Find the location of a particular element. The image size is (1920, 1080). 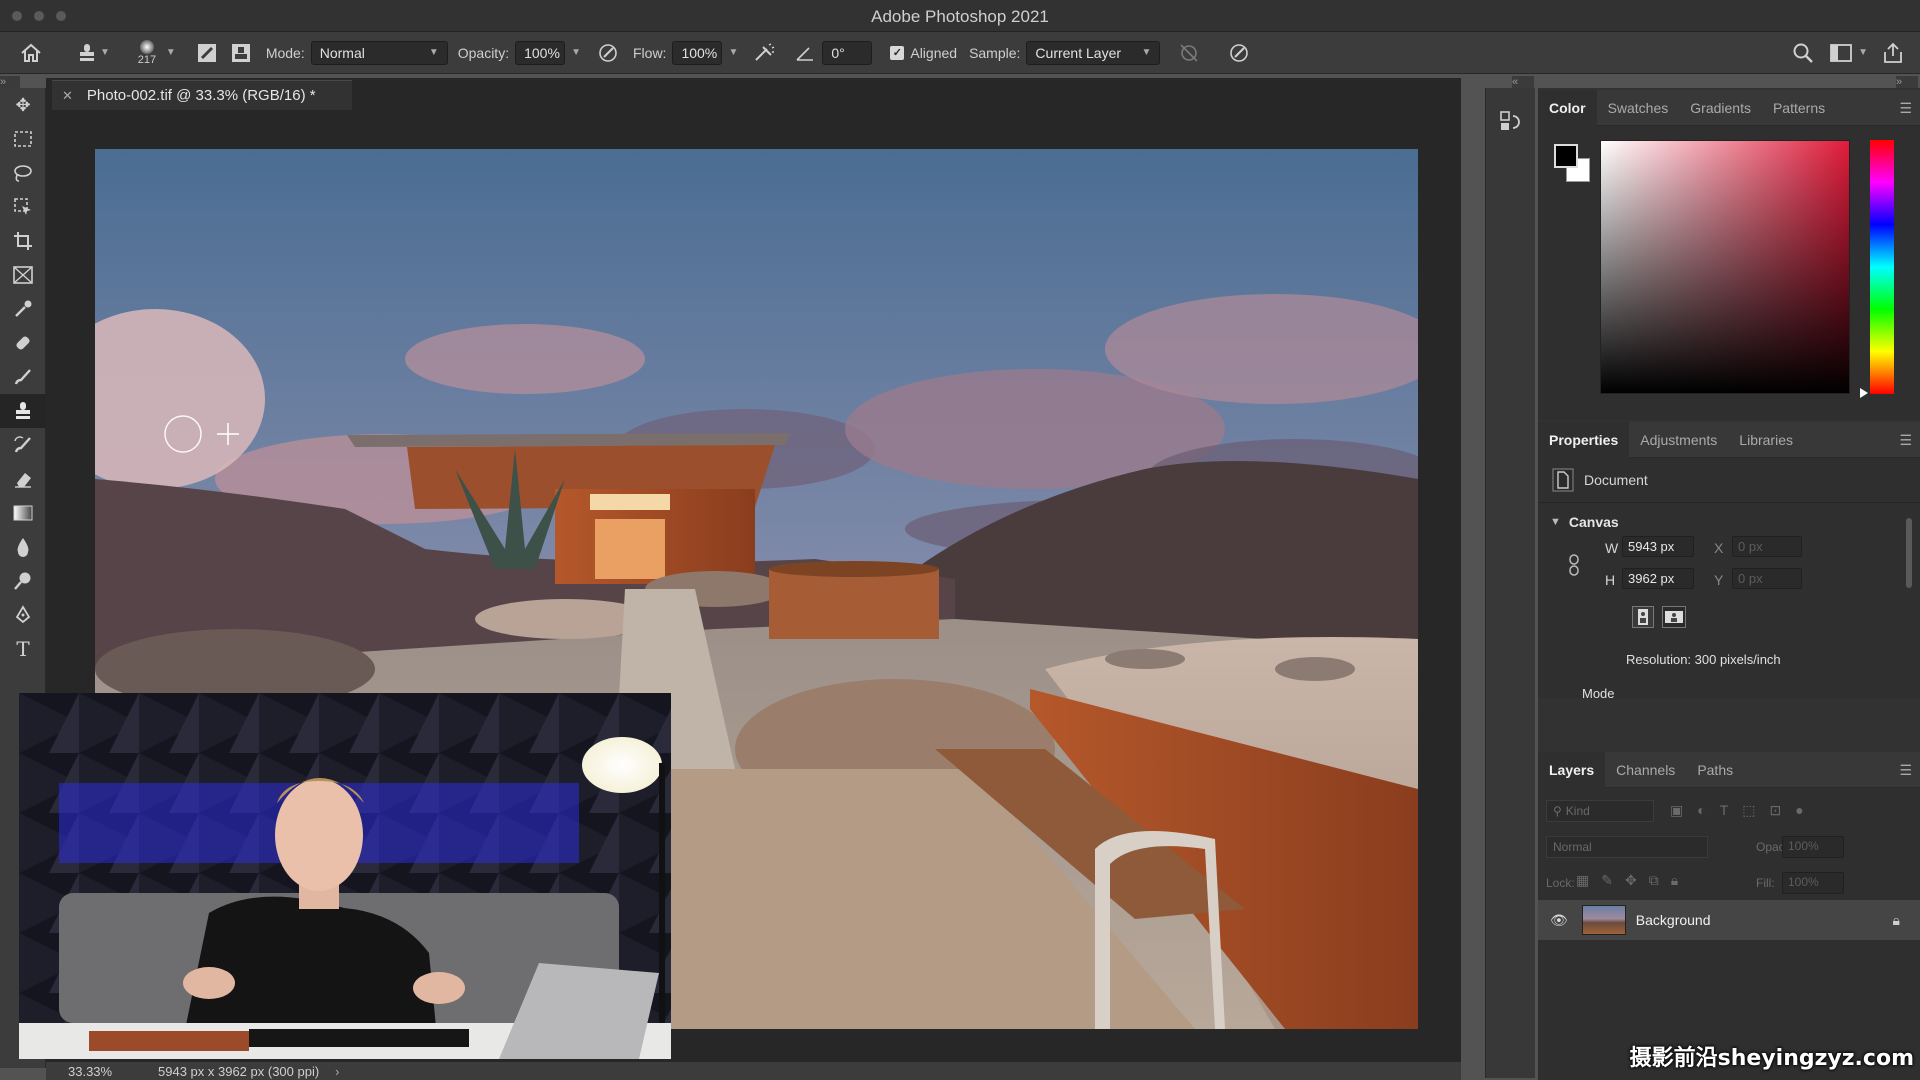

lock-position-icon: ✥ is located at coordinates (1631, 880).